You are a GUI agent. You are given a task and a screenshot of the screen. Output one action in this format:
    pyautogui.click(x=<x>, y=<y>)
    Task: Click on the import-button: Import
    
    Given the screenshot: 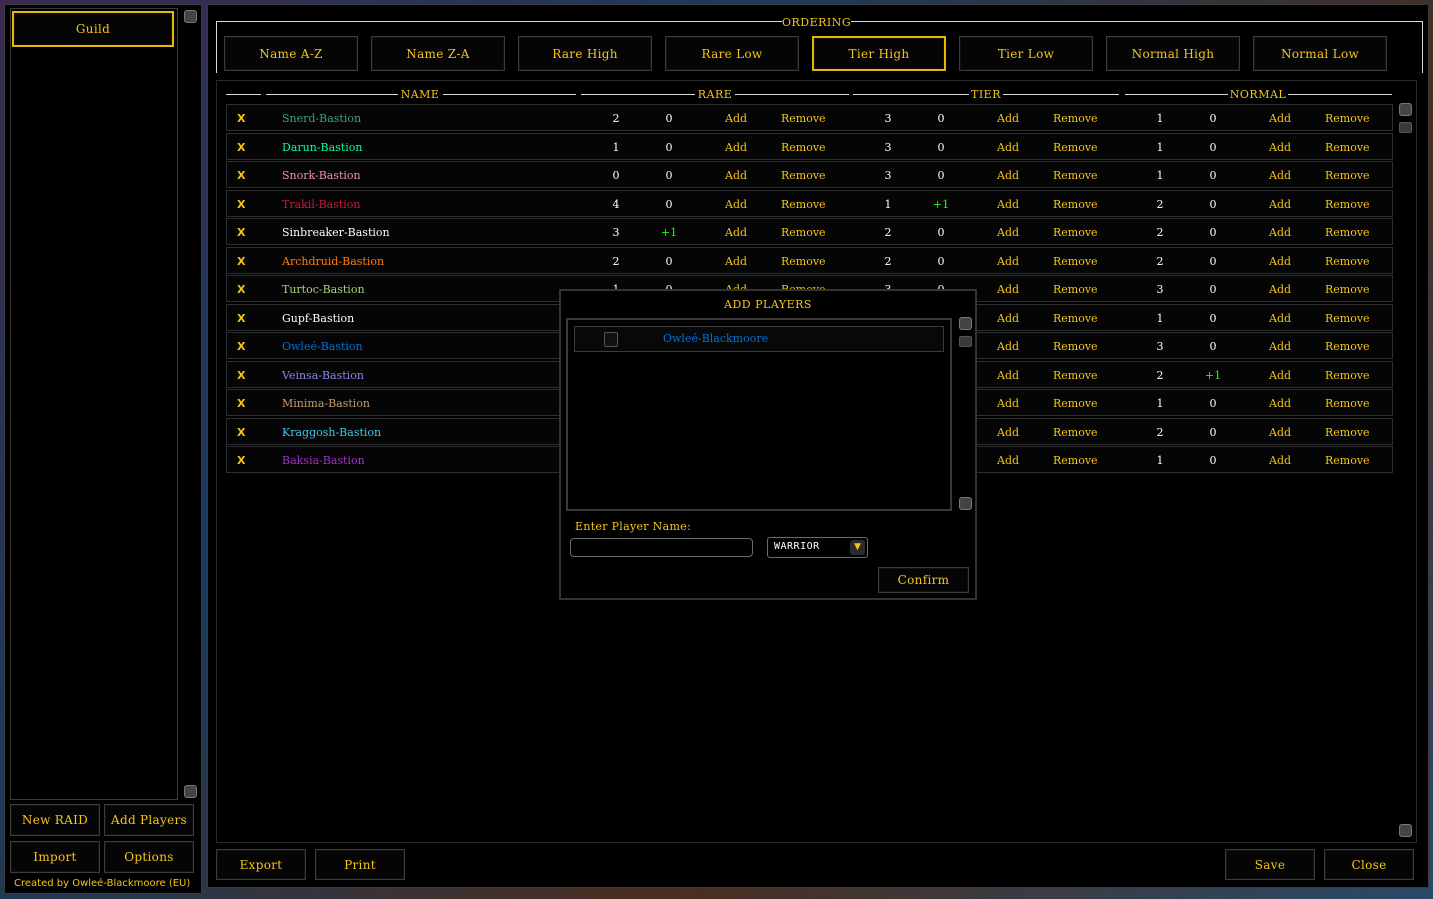 What is the action you would take?
    pyautogui.click(x=55, y=857)
    